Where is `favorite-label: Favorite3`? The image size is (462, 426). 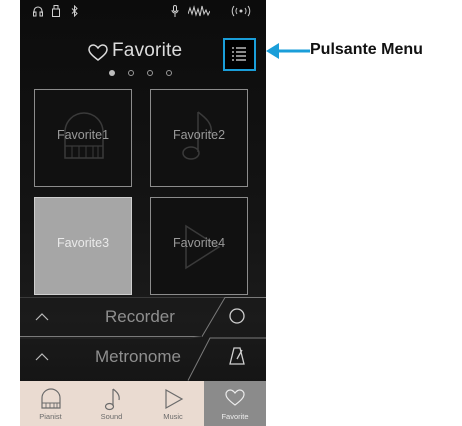
favorite-label: Favorite3 is located at coordinates (83, 243).